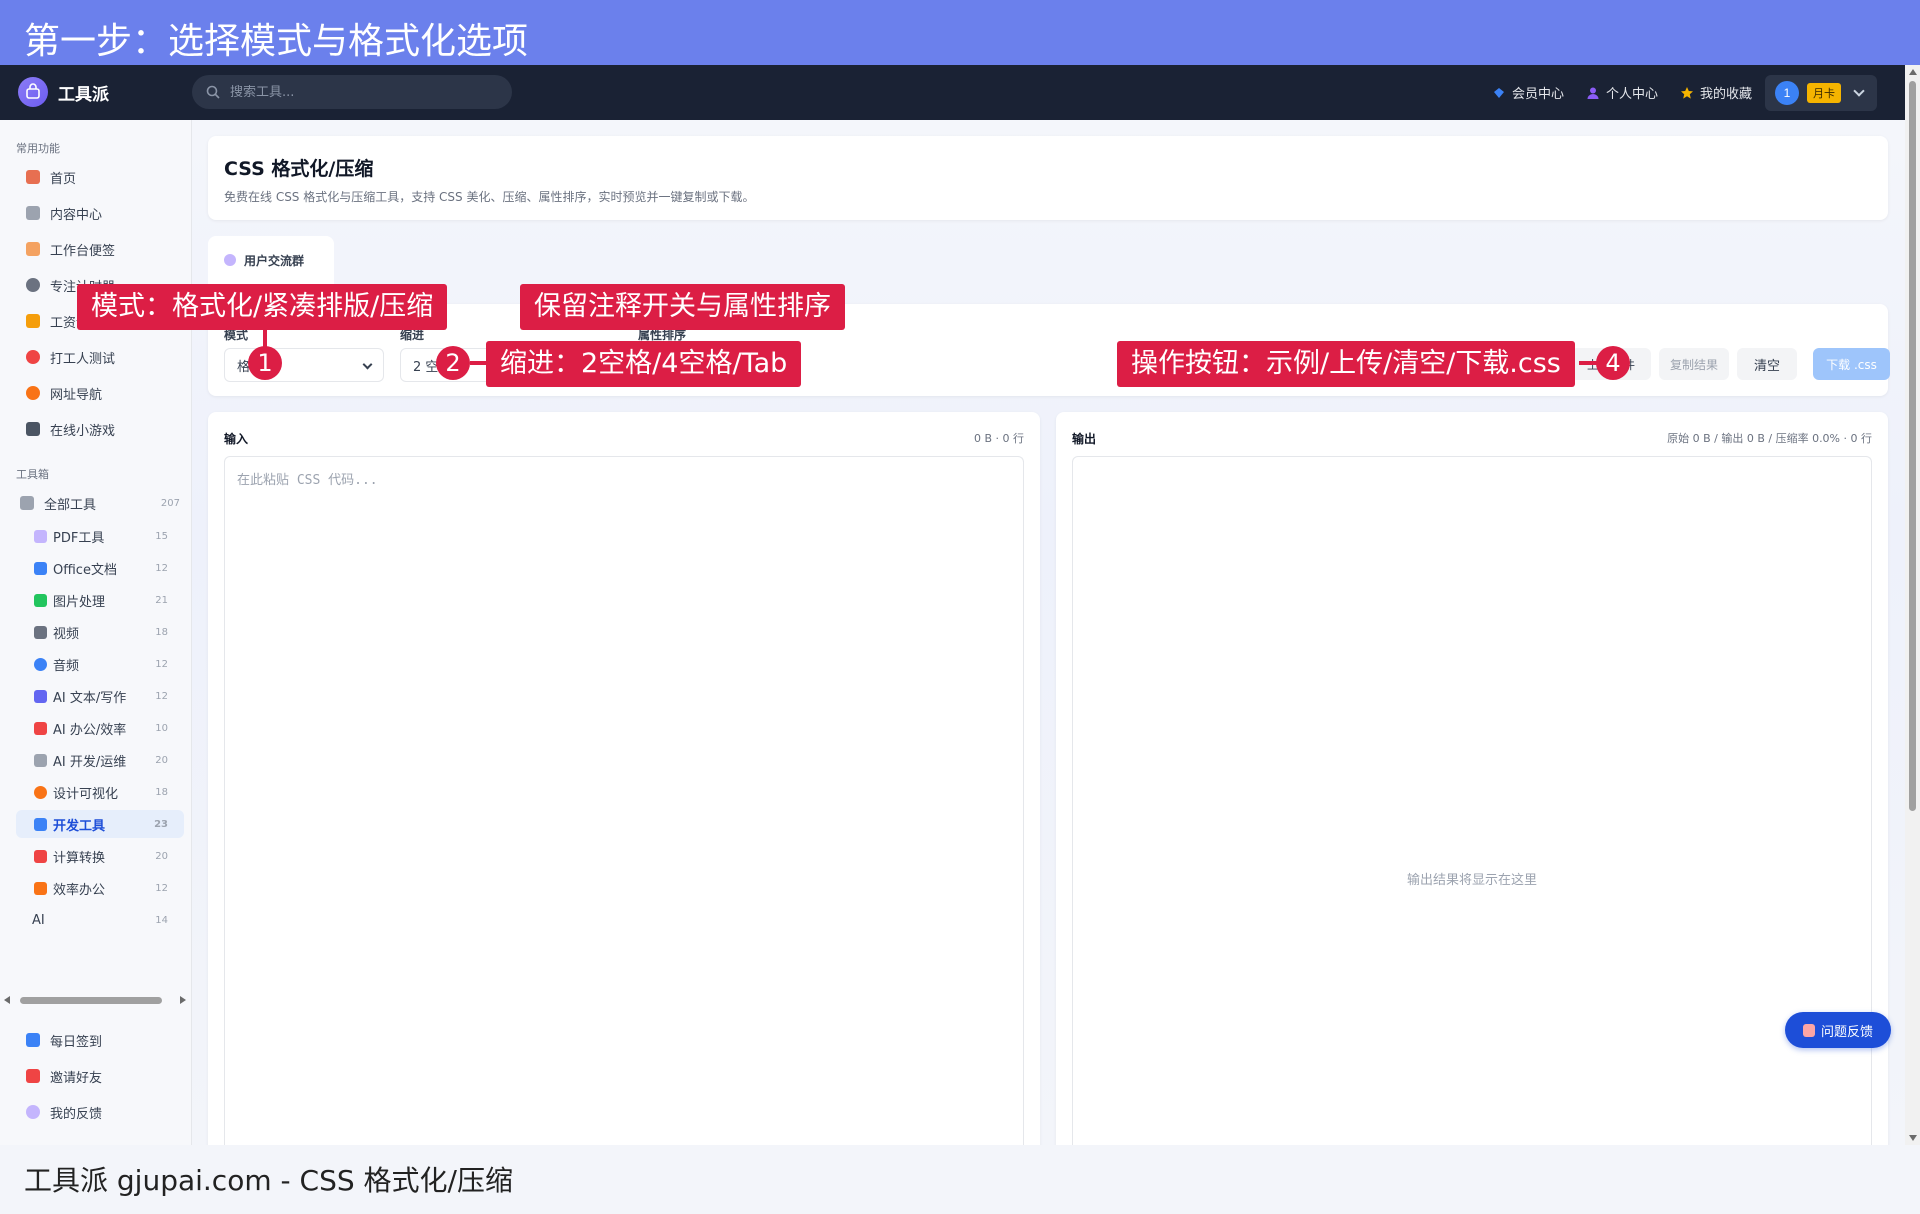 The image size is (1920, 1214). What do you see at coordinates (274, 260) in the screenshot?
I see `tab-label: 用户交流群` at bounding box center [274, 260].